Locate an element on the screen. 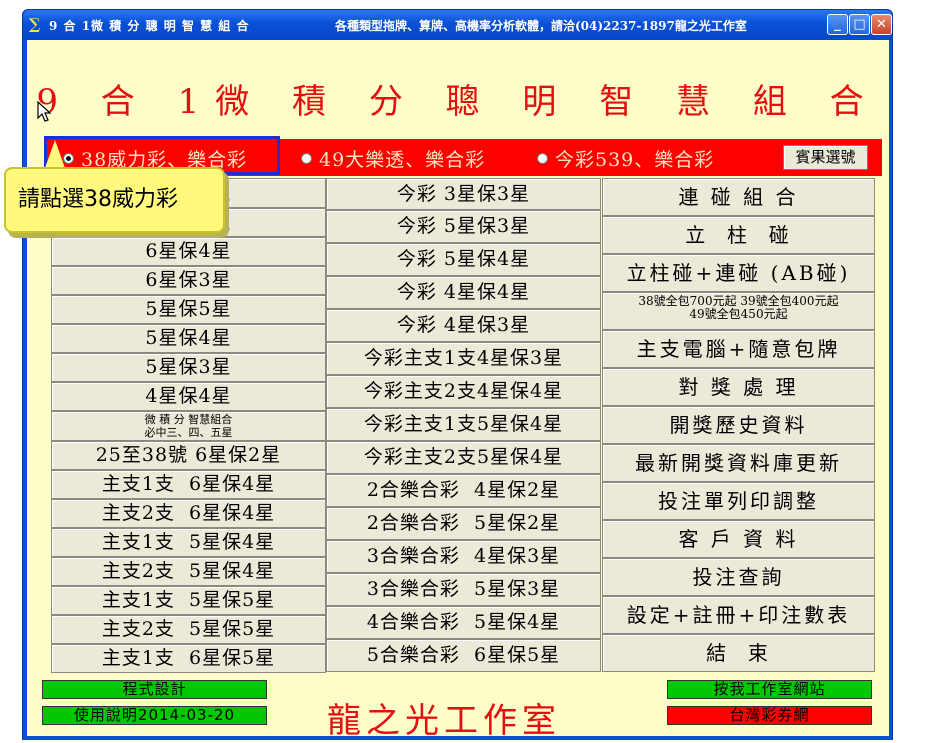  combo-button-left-4: 6星保3星 is located at coordinates (188, 280).